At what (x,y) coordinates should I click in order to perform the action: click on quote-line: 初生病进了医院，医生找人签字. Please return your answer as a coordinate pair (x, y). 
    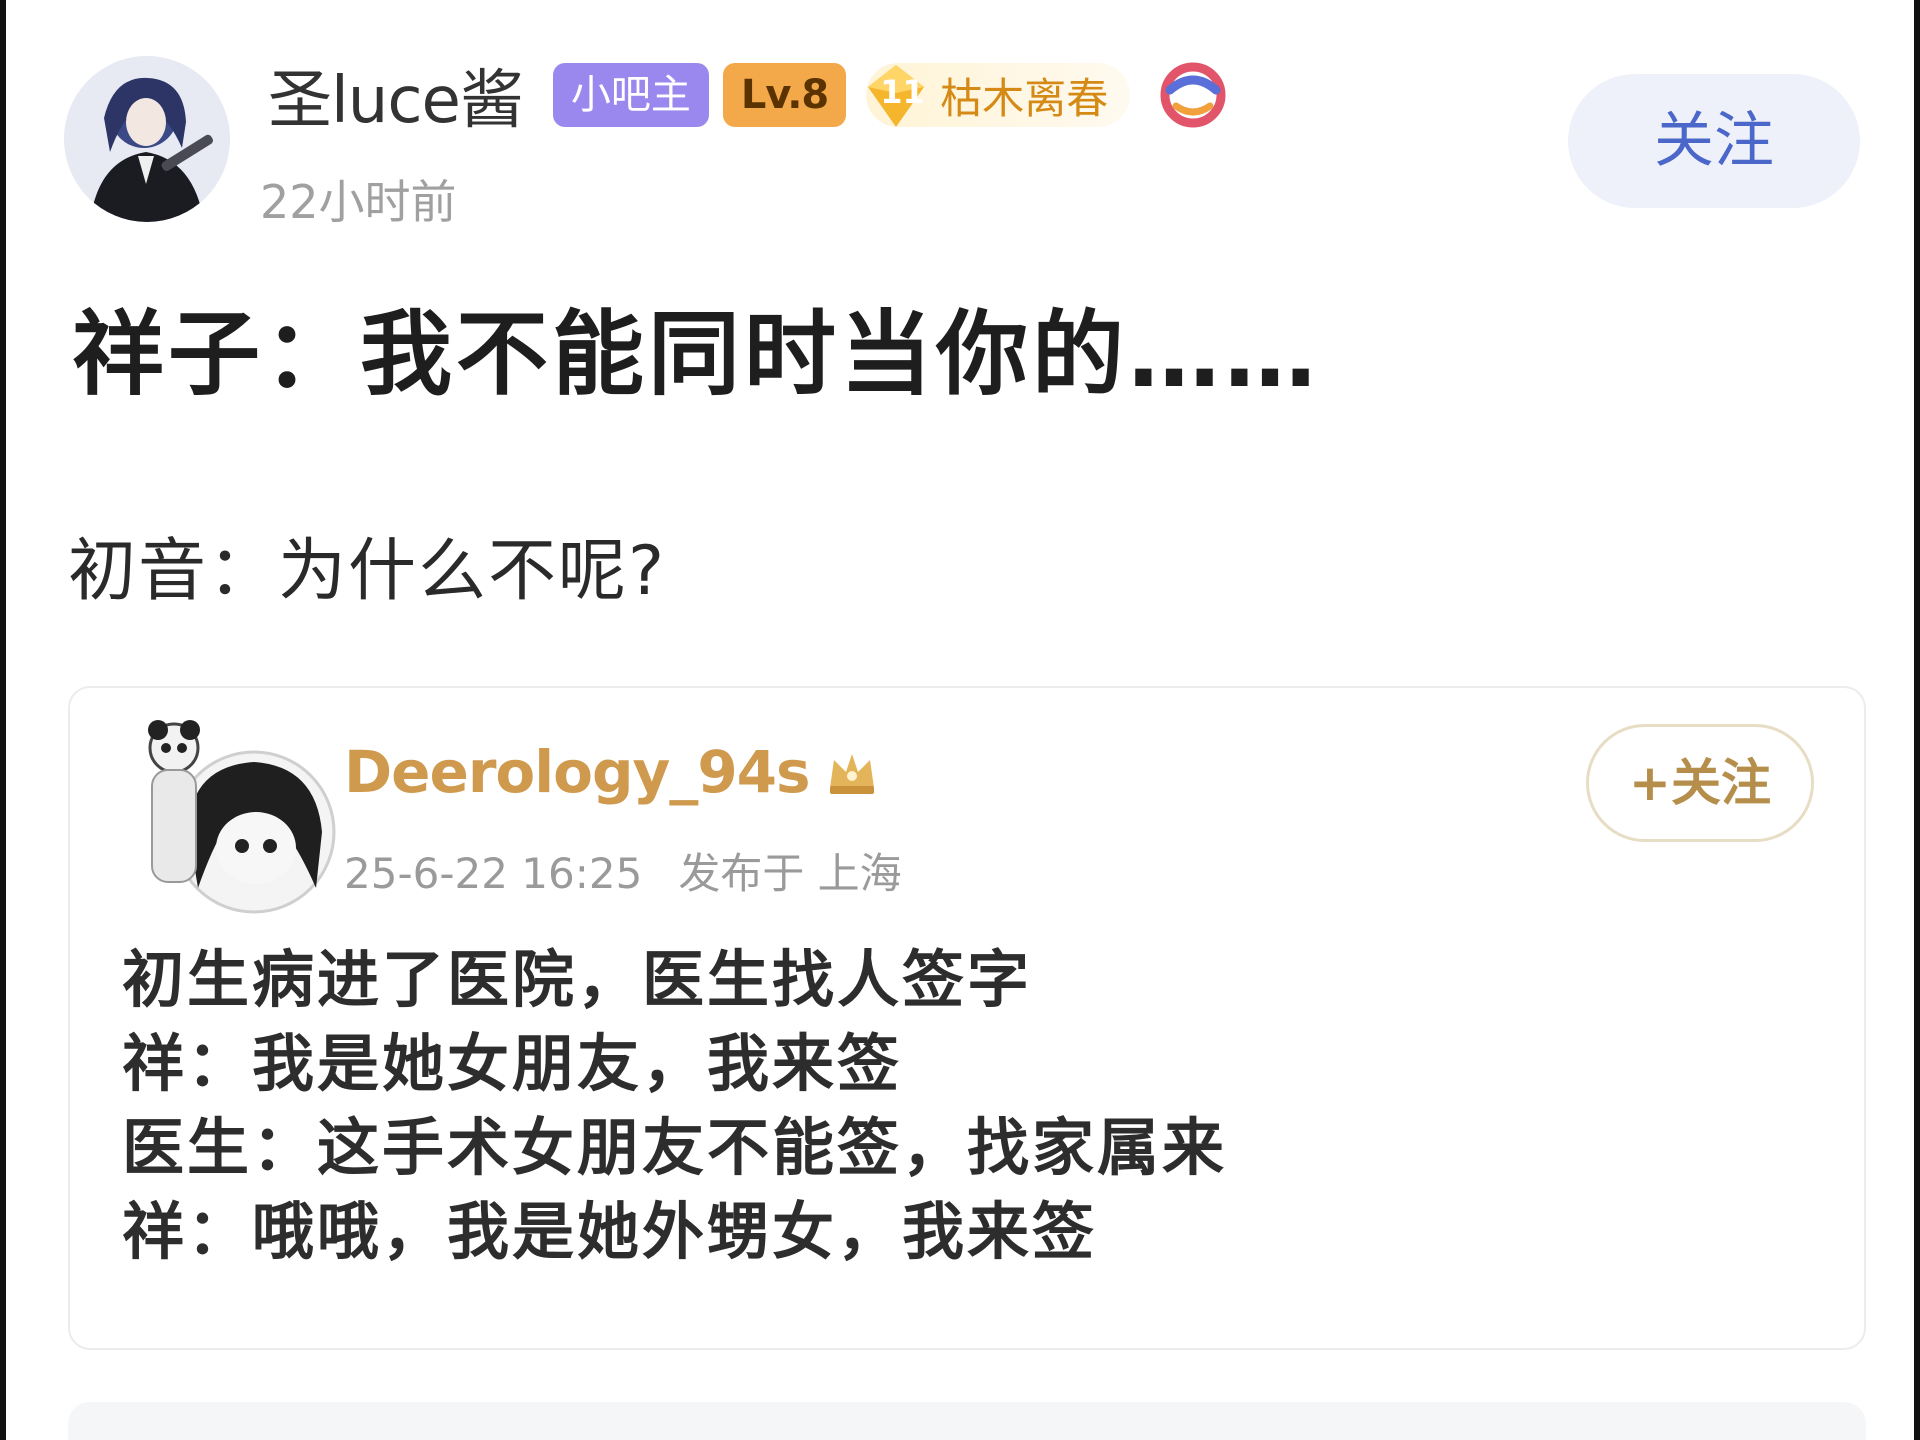
    Looking at the image, I should click on (577, 979).